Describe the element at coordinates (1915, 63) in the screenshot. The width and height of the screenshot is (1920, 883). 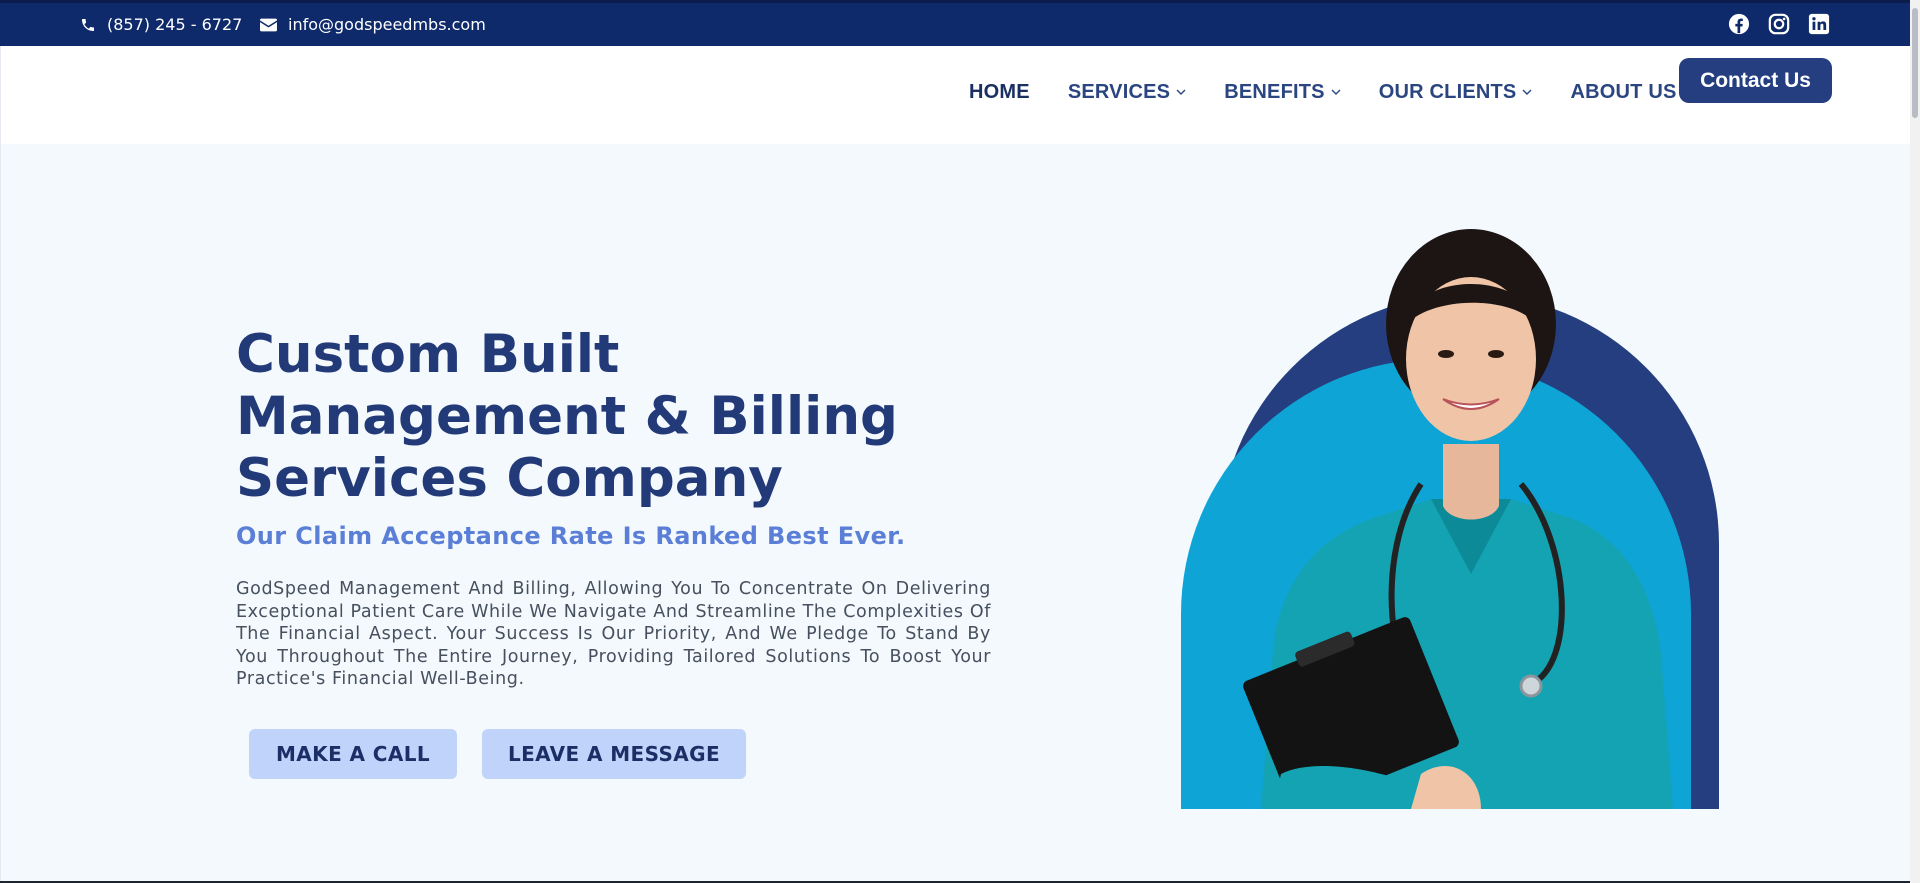
I see `scrollbar-thumb` at that location.